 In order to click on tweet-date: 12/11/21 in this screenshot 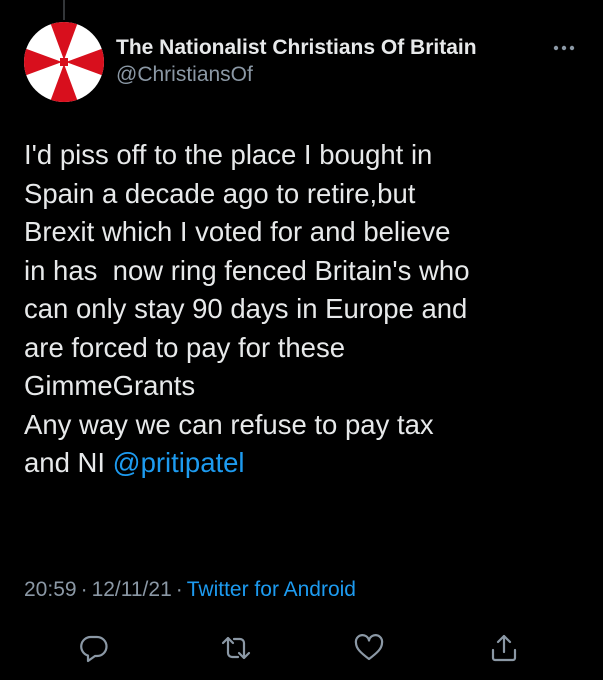, I will do `click(131, 589)`.